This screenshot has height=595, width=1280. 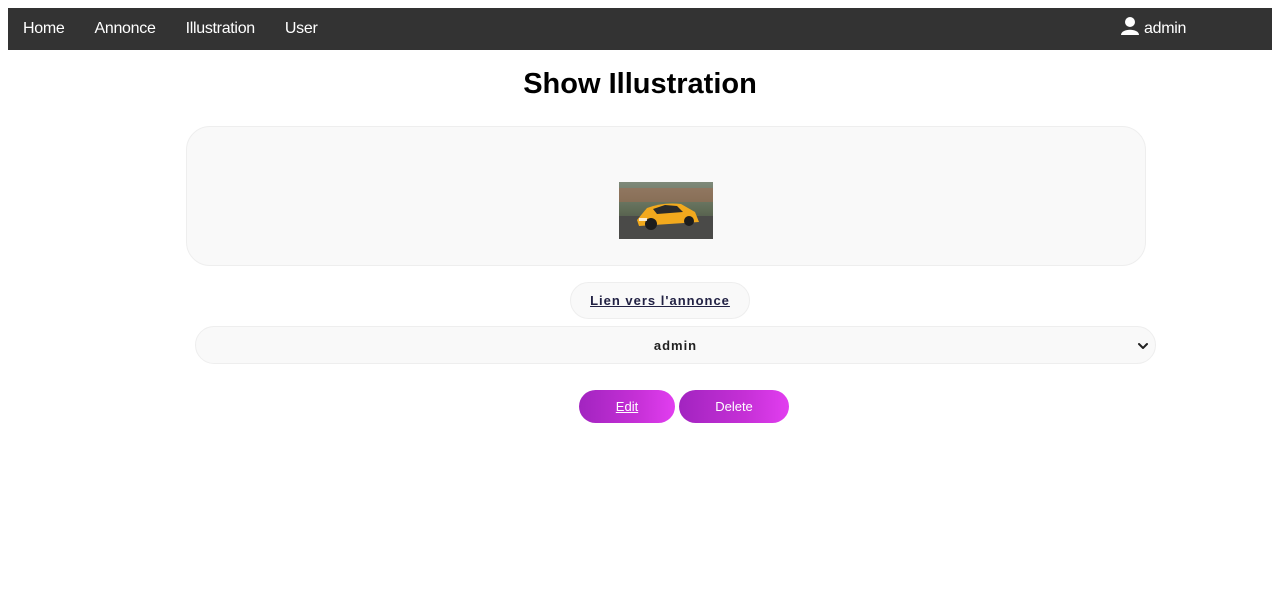 What do you see at coordinates (734, 406) in the screenshot?
I see `delete-button: Delete` at bounding box center [734, 406].